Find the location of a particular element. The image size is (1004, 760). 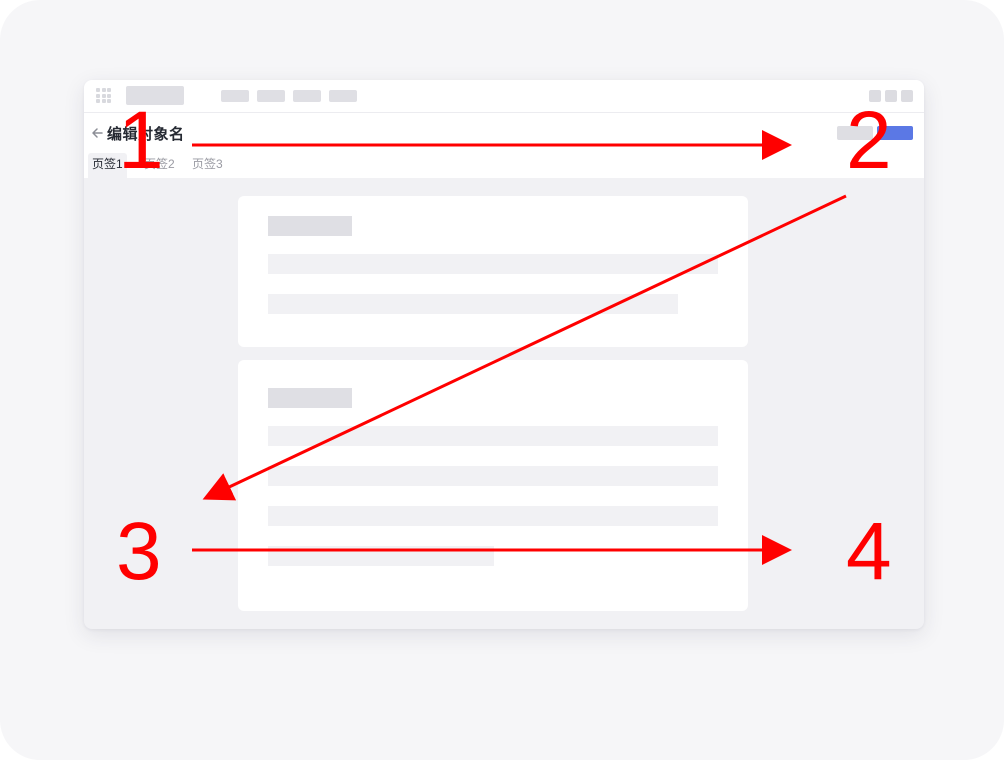

secondary-button-placeholder is located at coordinates (855, 133).